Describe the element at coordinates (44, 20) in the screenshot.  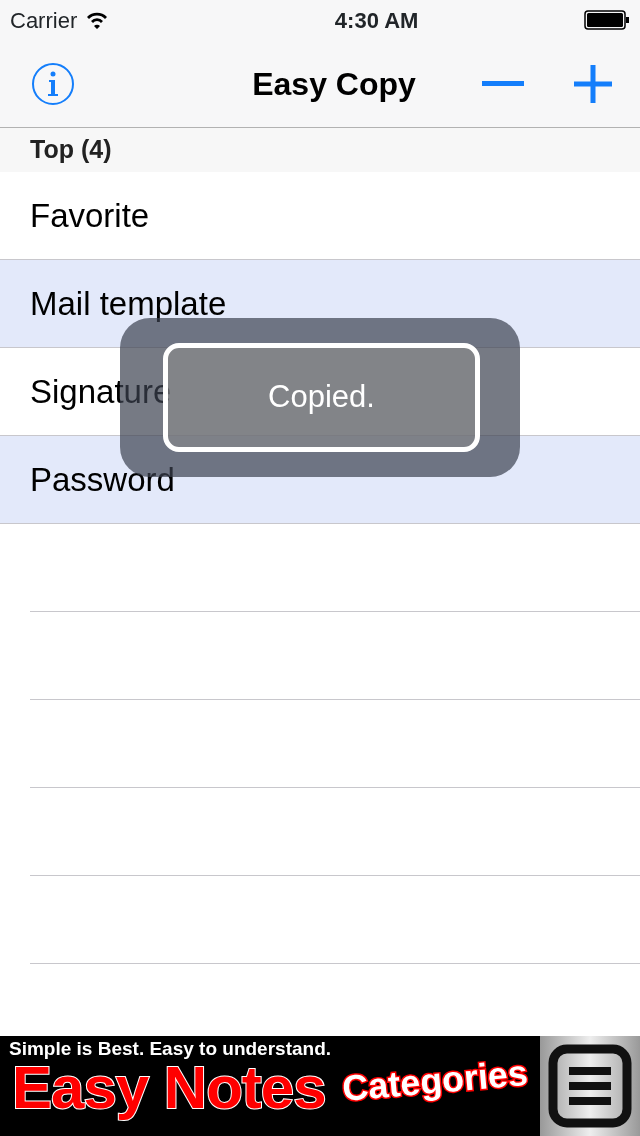
I see `carrier-name: Carrier` at that location.